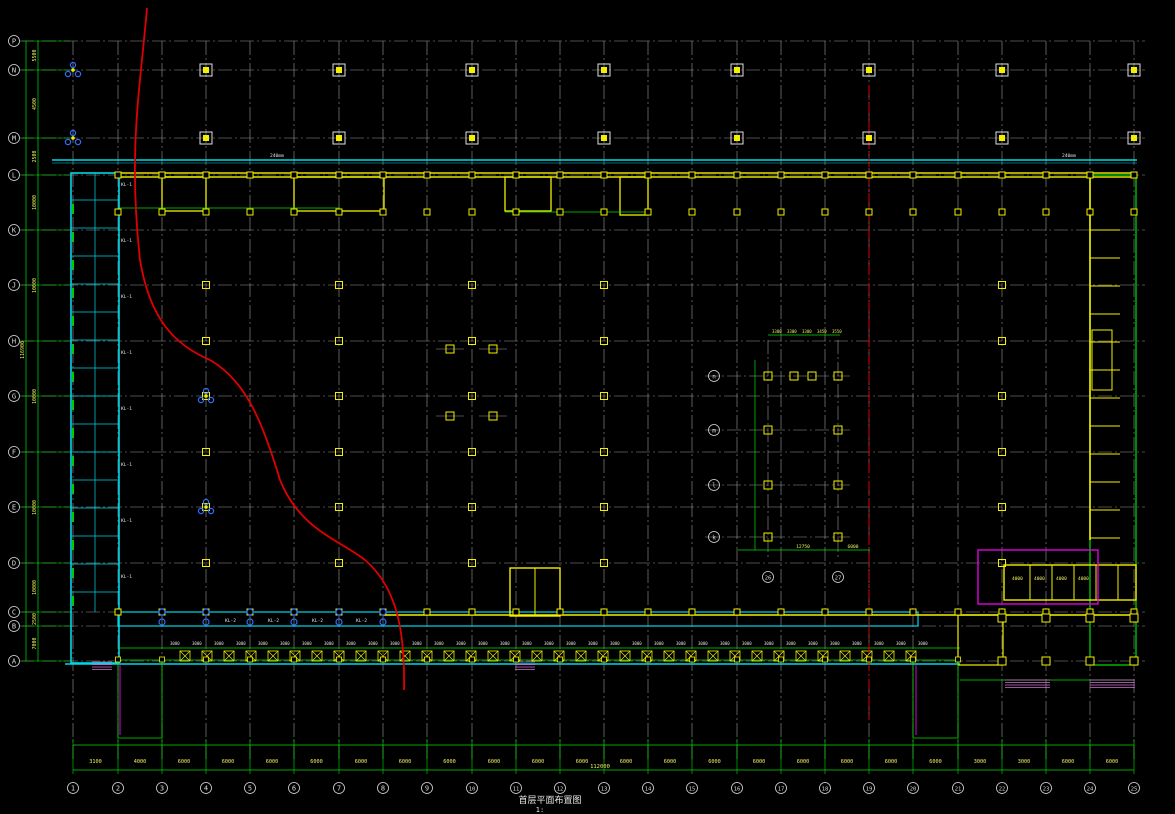 This screenshot has height=814, width=1175. I want to click on dim-text-bay: 3000, so click(1024, 762).